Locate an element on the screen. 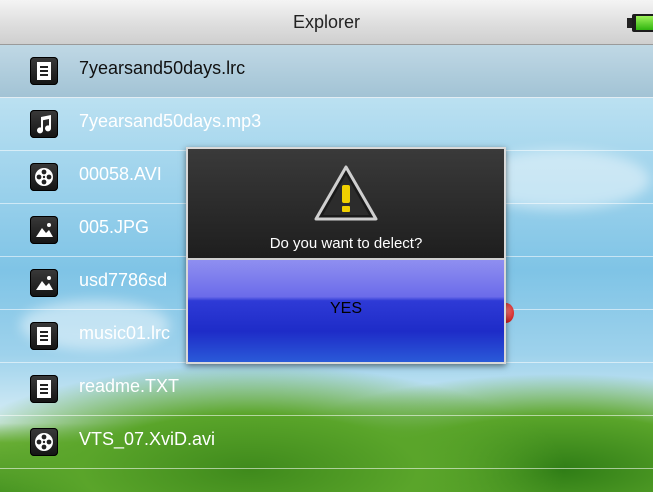 This screenshot has width=653, height=492. file-row: 7yearsand50days.mp3 is located at coordinates (326, 124).